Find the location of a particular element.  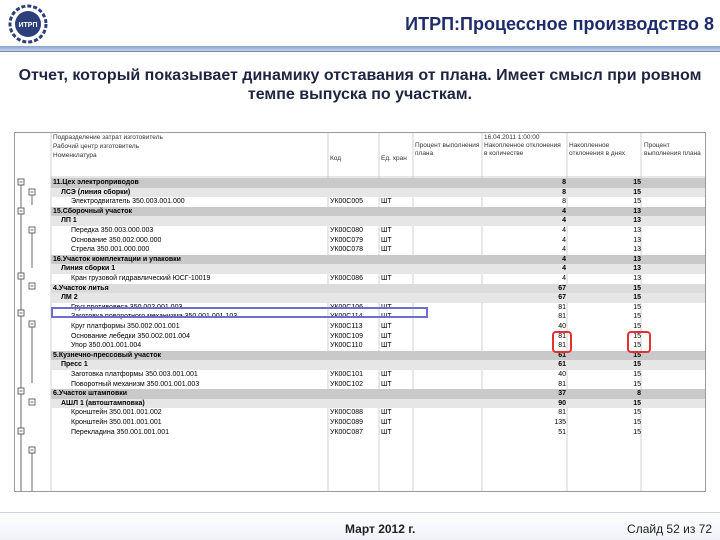

row-deviation-qty: 8 is located at coordinates (564, 192).